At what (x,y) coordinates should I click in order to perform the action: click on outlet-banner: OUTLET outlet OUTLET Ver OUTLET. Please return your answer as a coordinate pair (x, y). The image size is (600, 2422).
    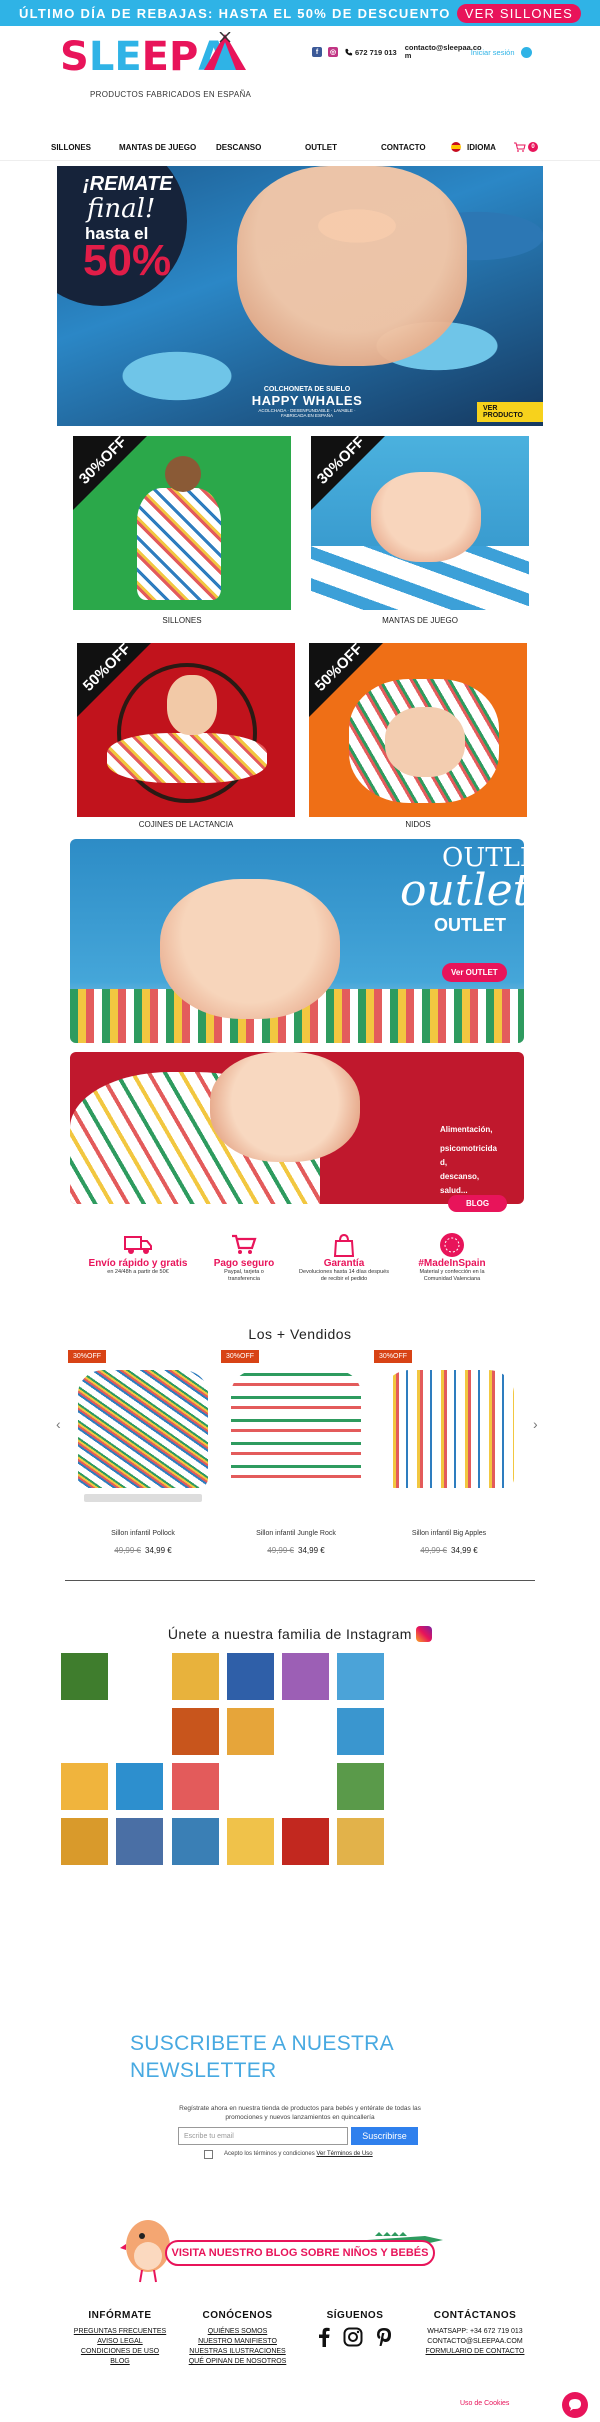
    Looking at the image, I should click on (297, 941).